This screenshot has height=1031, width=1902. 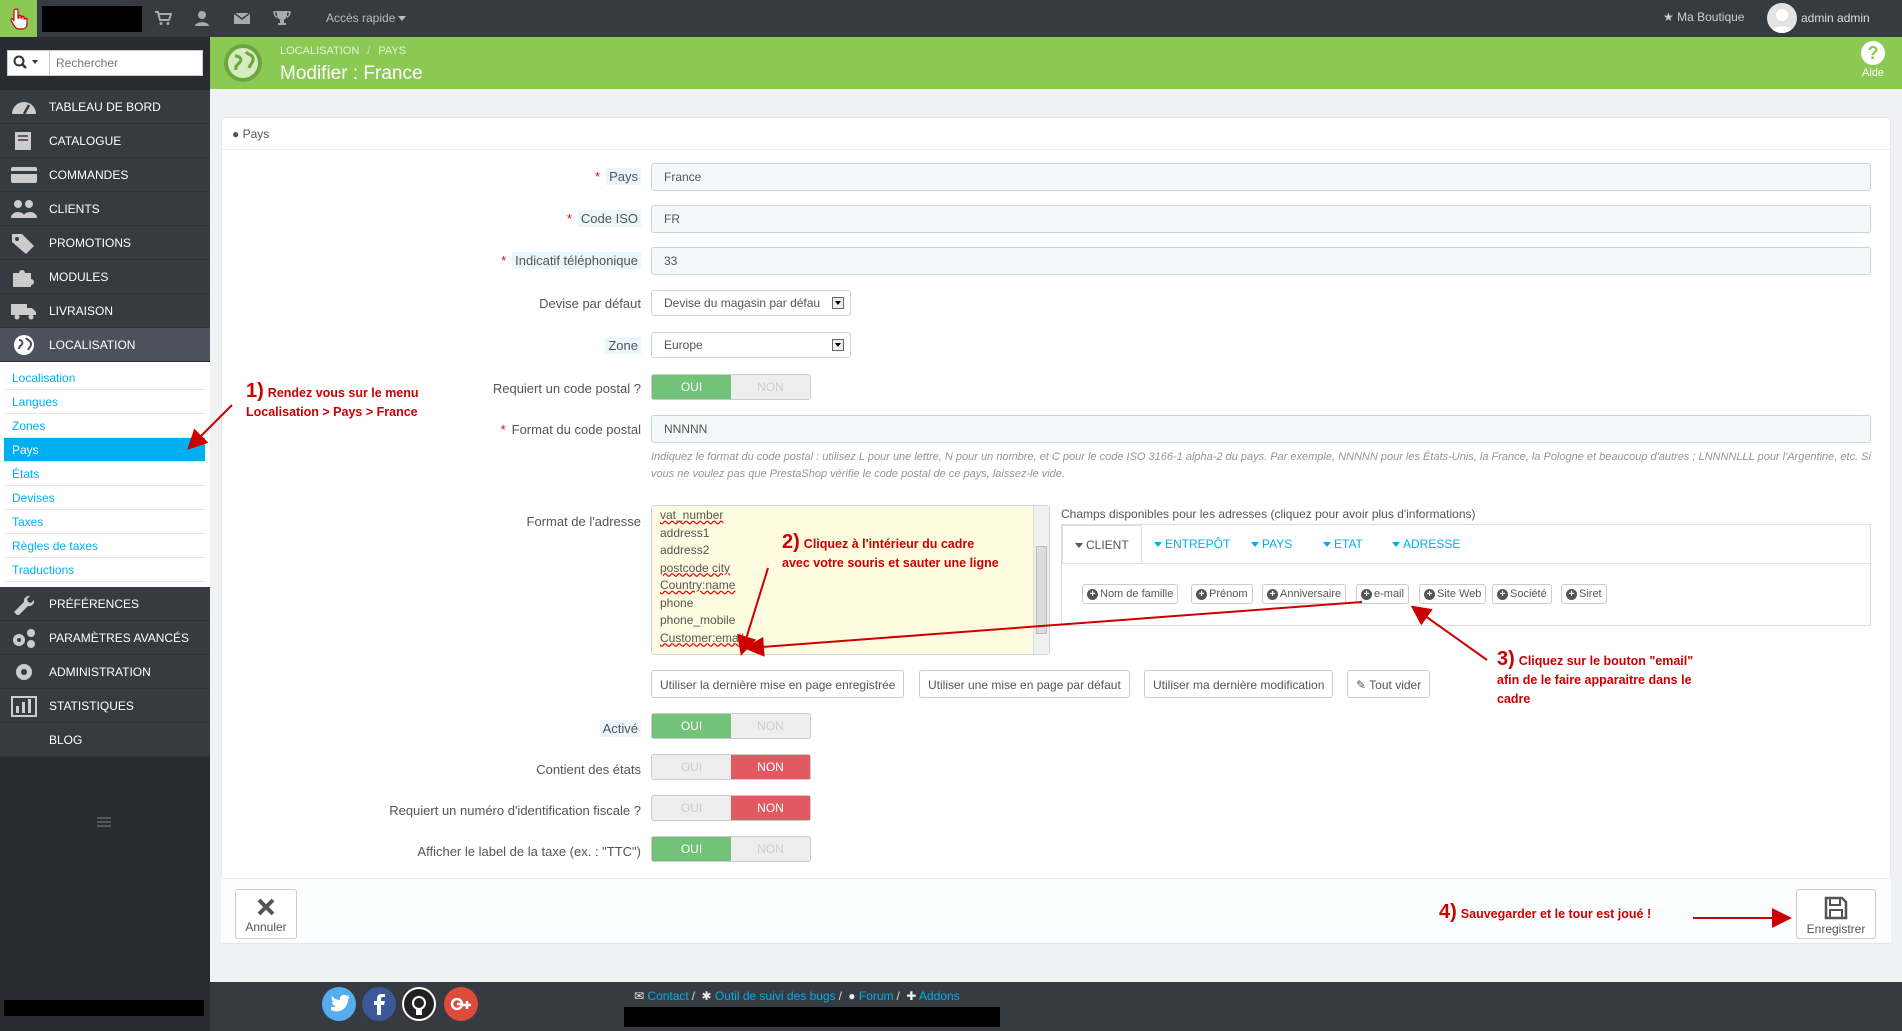 What do you see at coordinates (1041, 590) in the screenshot?
I see `scrollbar-thumb` at bounding box center [1041, 590].